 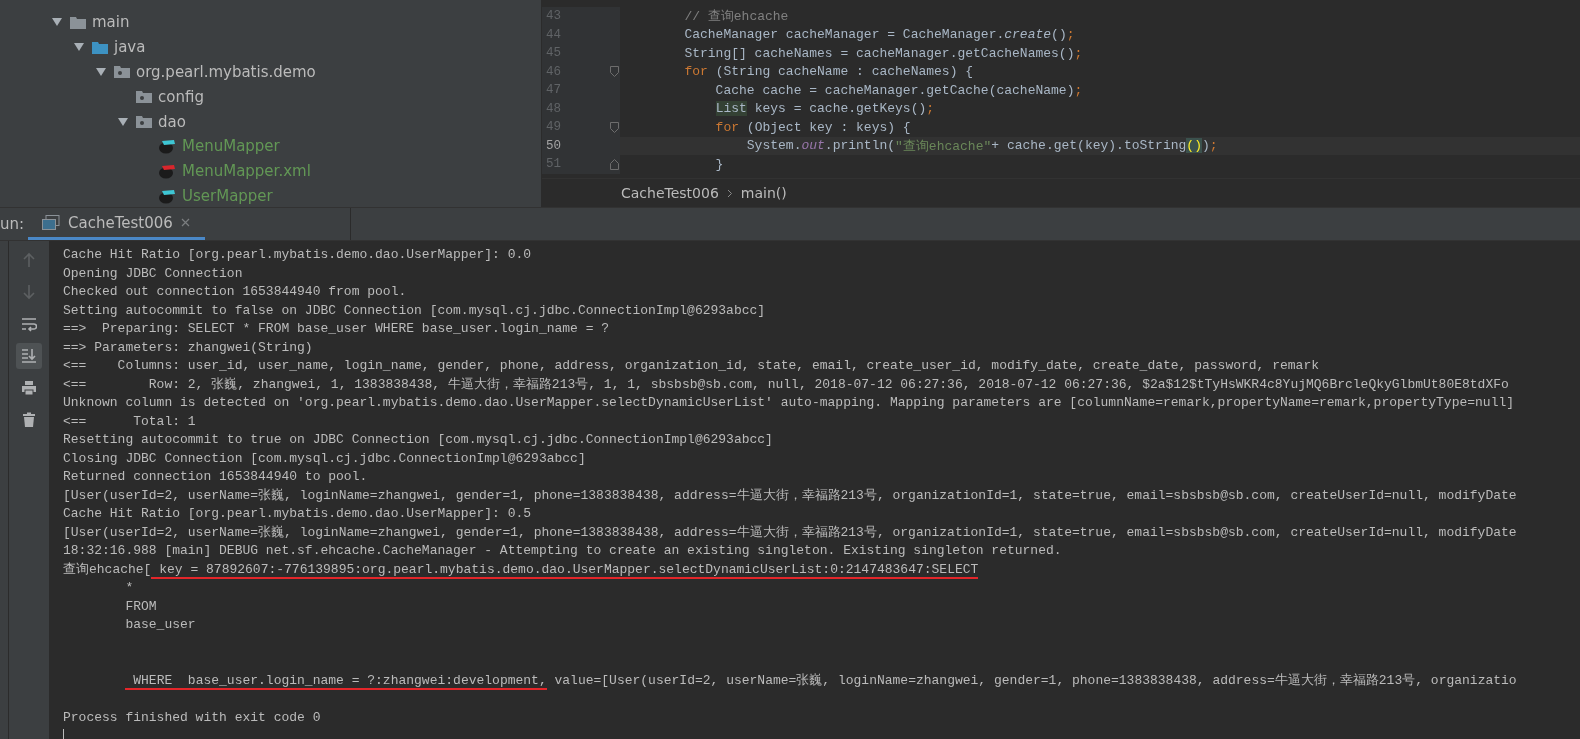 What do you see at coordinates (130, 47) in the screenshot?
I see `tree-item: java` at bounding box center [130, 47].